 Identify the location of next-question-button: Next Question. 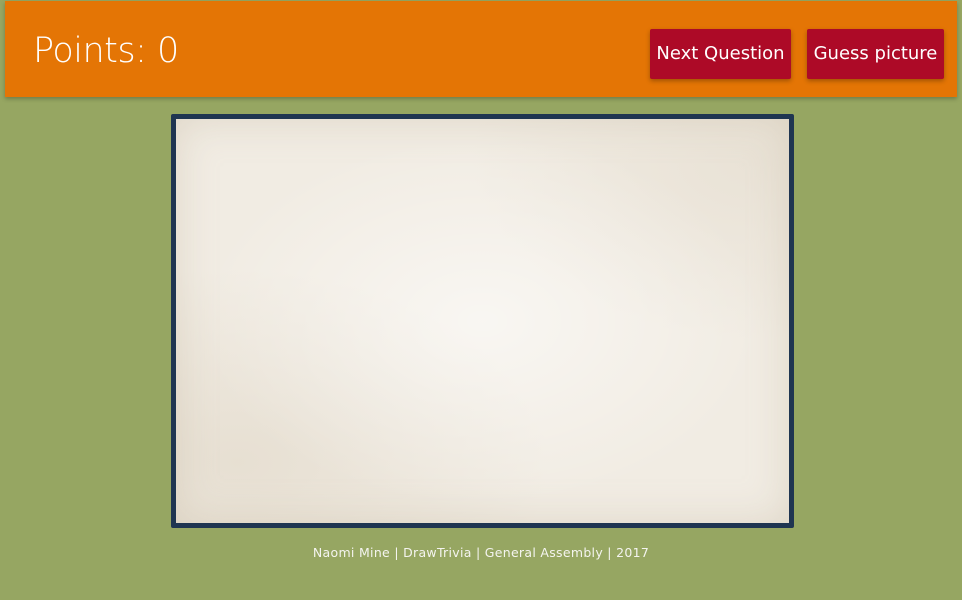
(720, 54).